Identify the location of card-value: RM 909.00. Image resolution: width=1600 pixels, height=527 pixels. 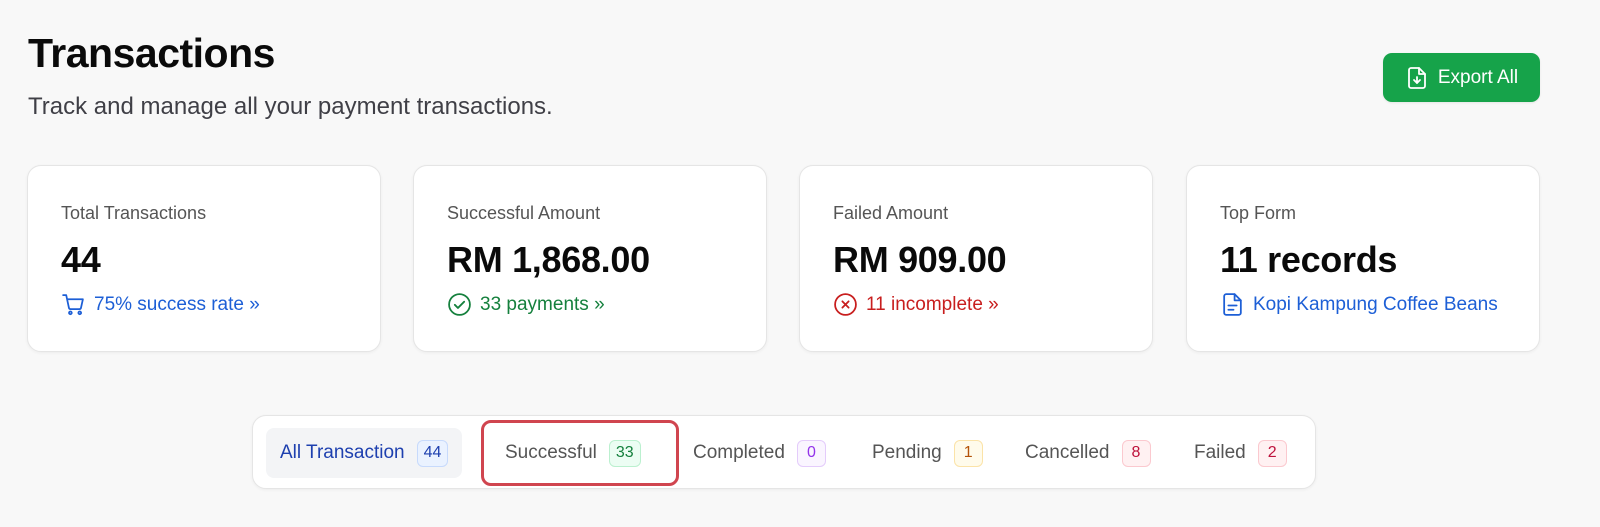
(920, 259).